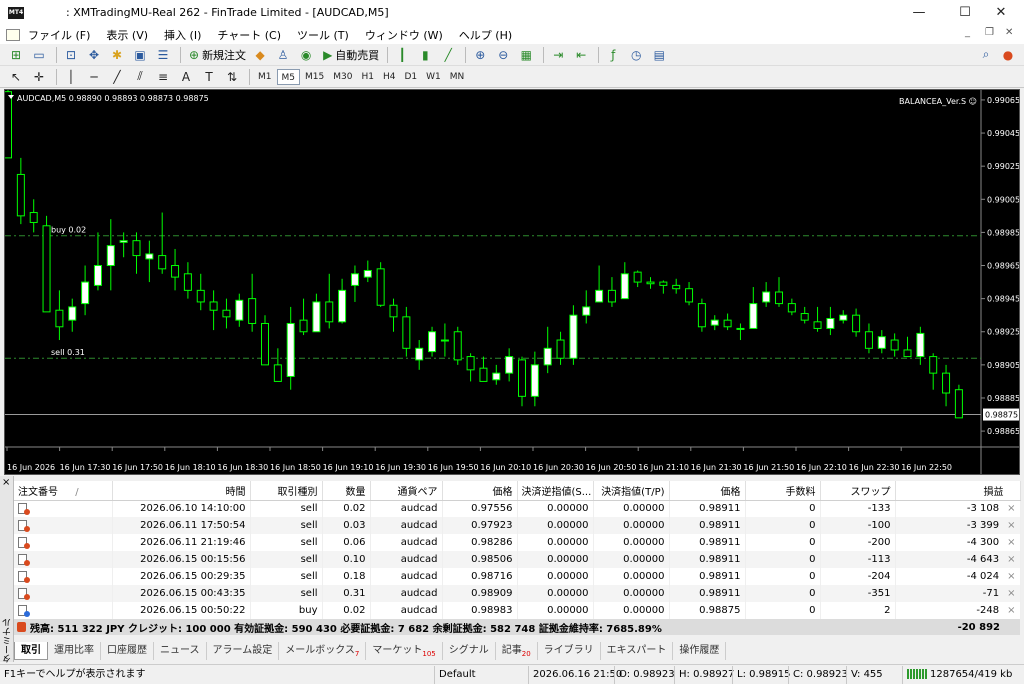 The height and width of the screenshot is (684, 1024). I want to click on timeframe-m5: M5, so click(288, 76).